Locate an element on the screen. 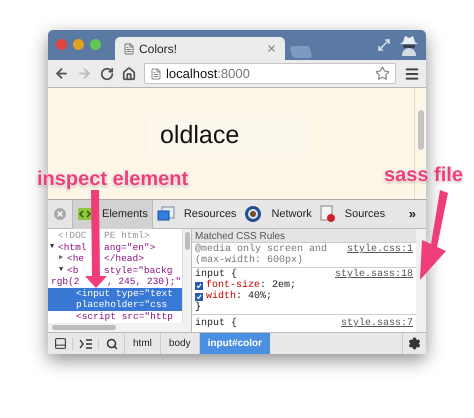  css-declaration: width: 40%; is located at coordinates (239, 296).